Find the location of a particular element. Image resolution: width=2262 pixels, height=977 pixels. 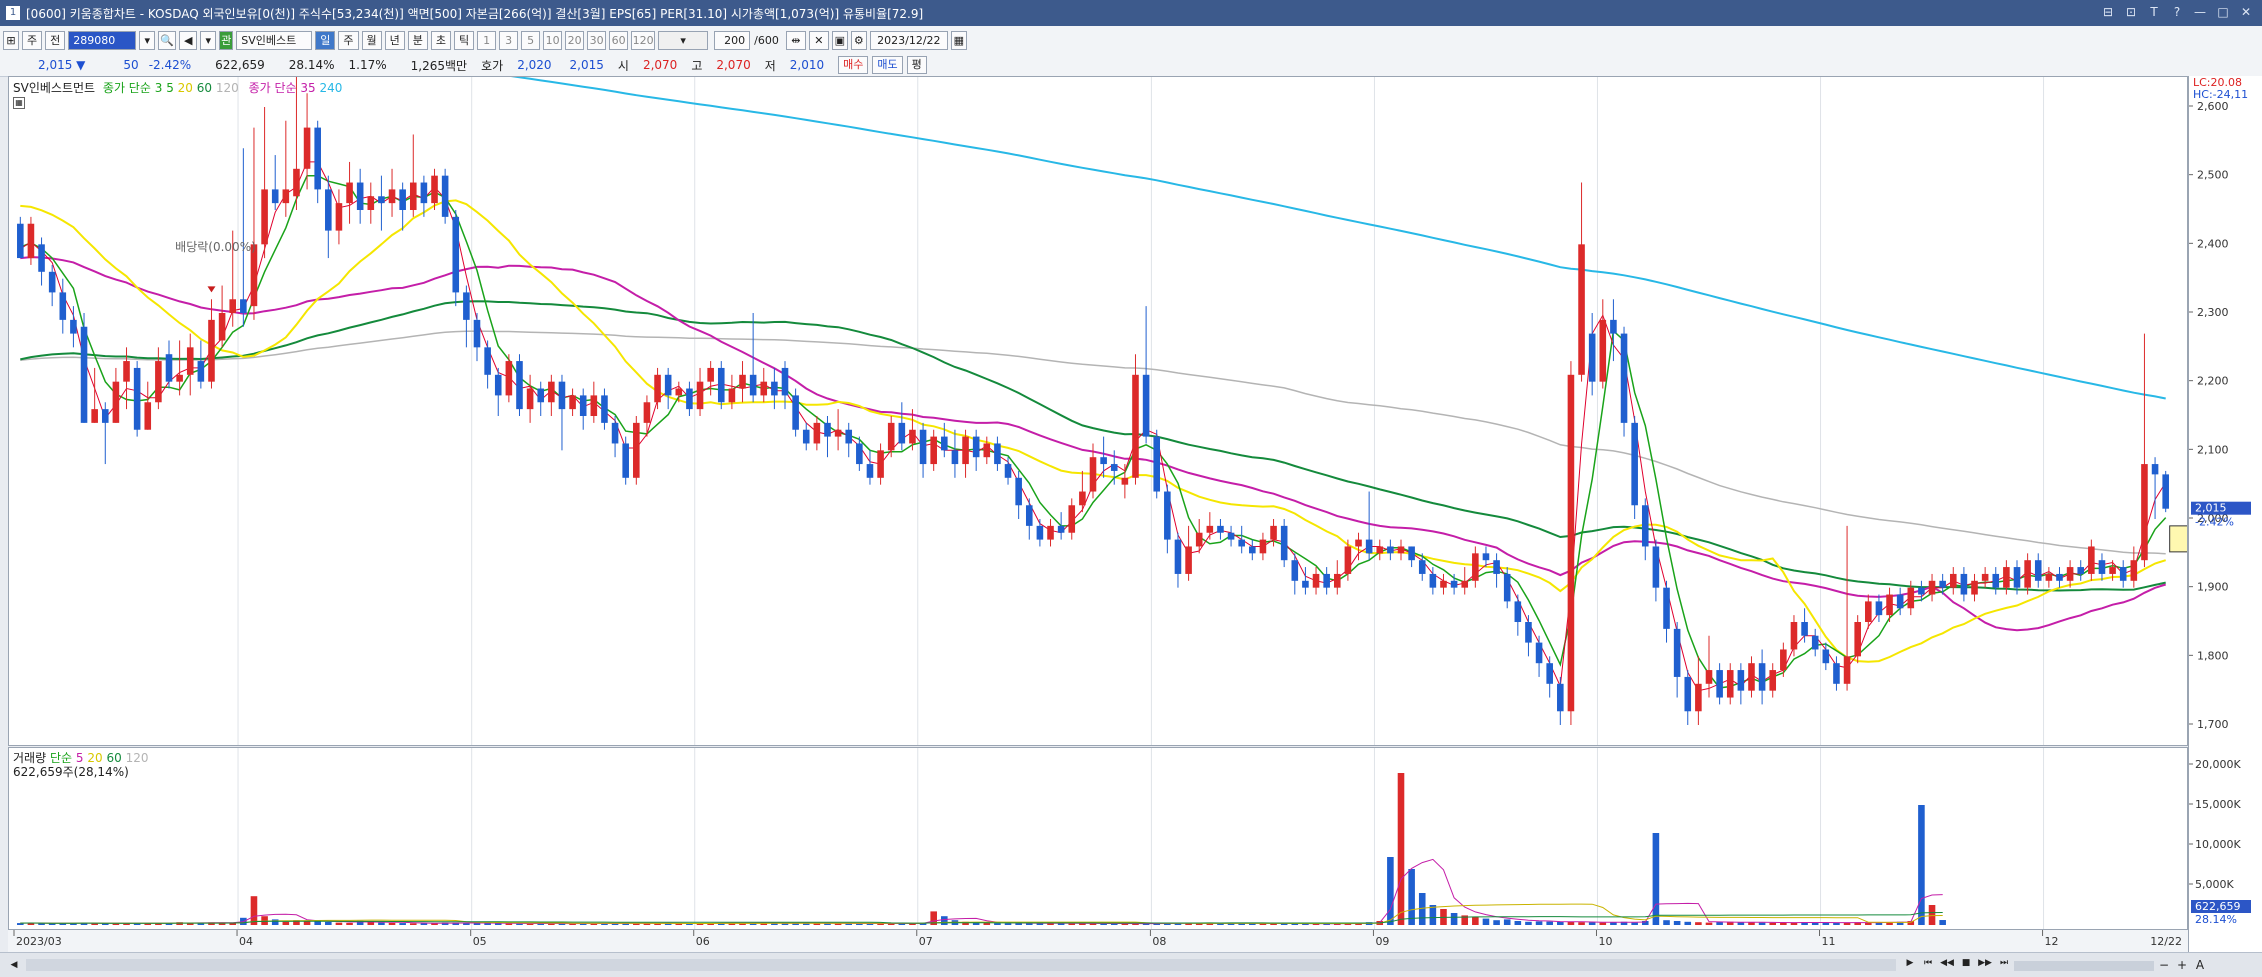

maximize-icon: □ is located at coordinates (2223, 12).